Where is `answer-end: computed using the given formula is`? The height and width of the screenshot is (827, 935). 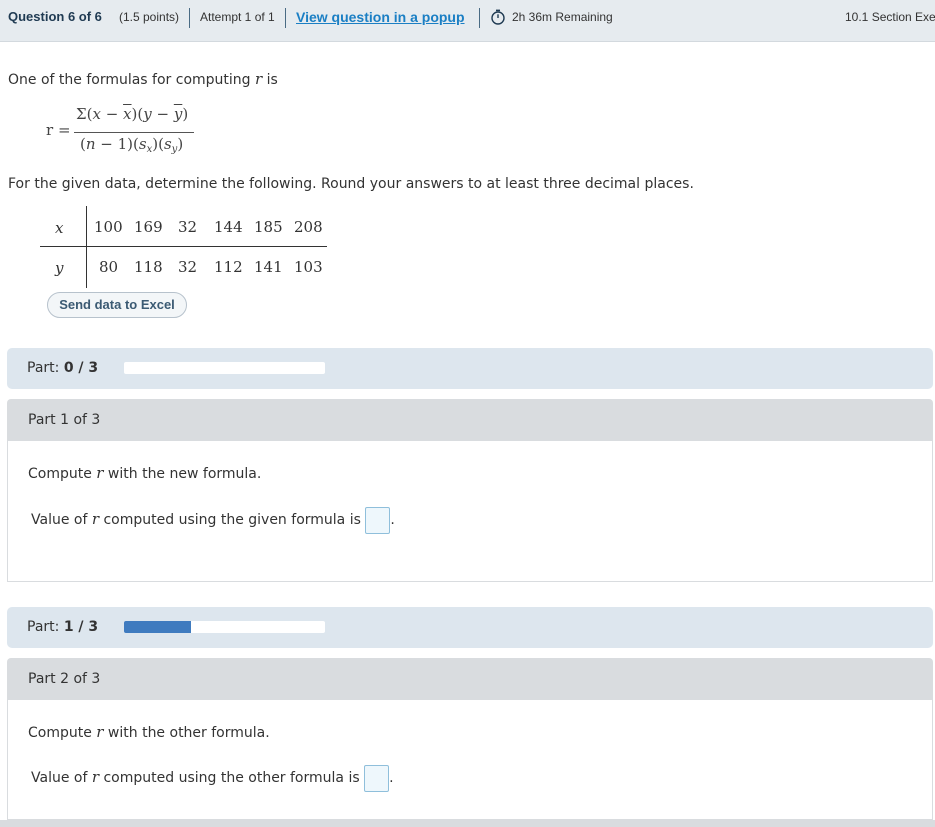
answer-end: computed using the given formula is is located at coordinates (232, 520).